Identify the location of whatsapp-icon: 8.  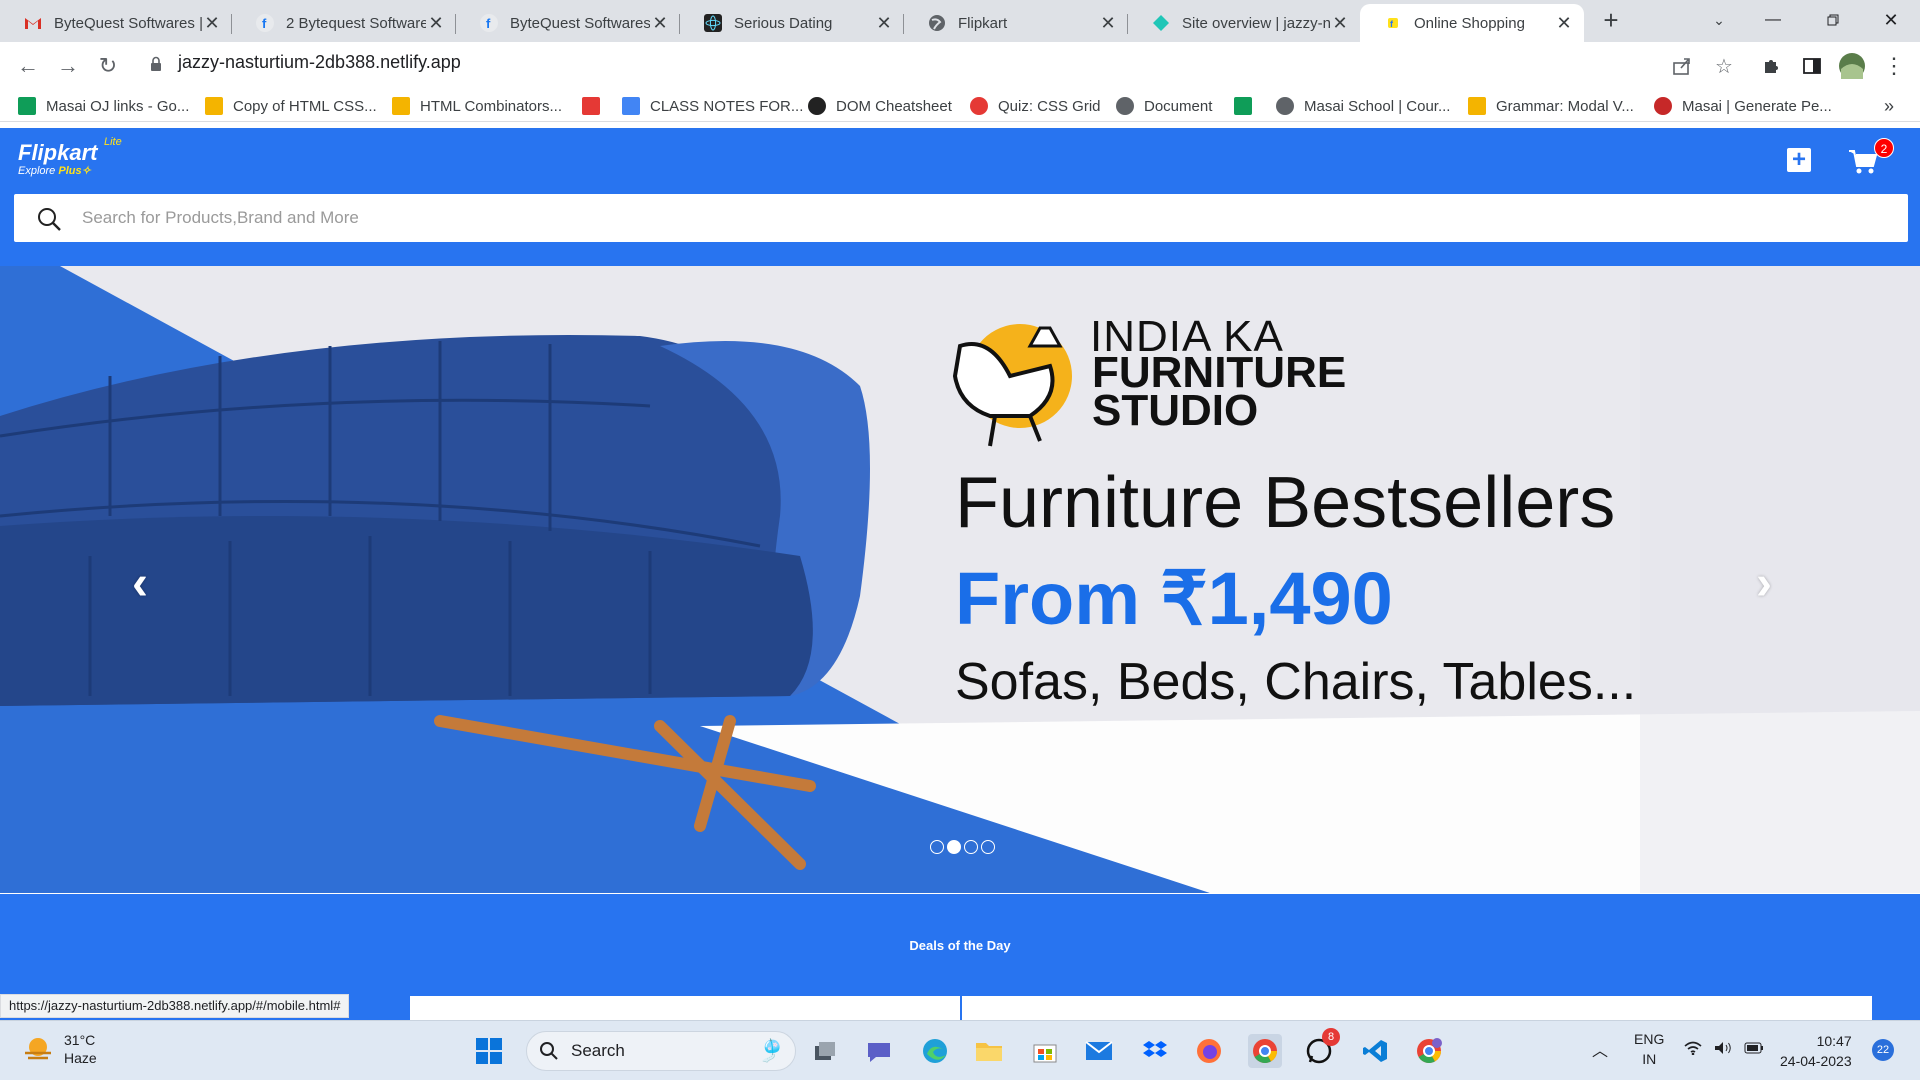
(1321, 1048).